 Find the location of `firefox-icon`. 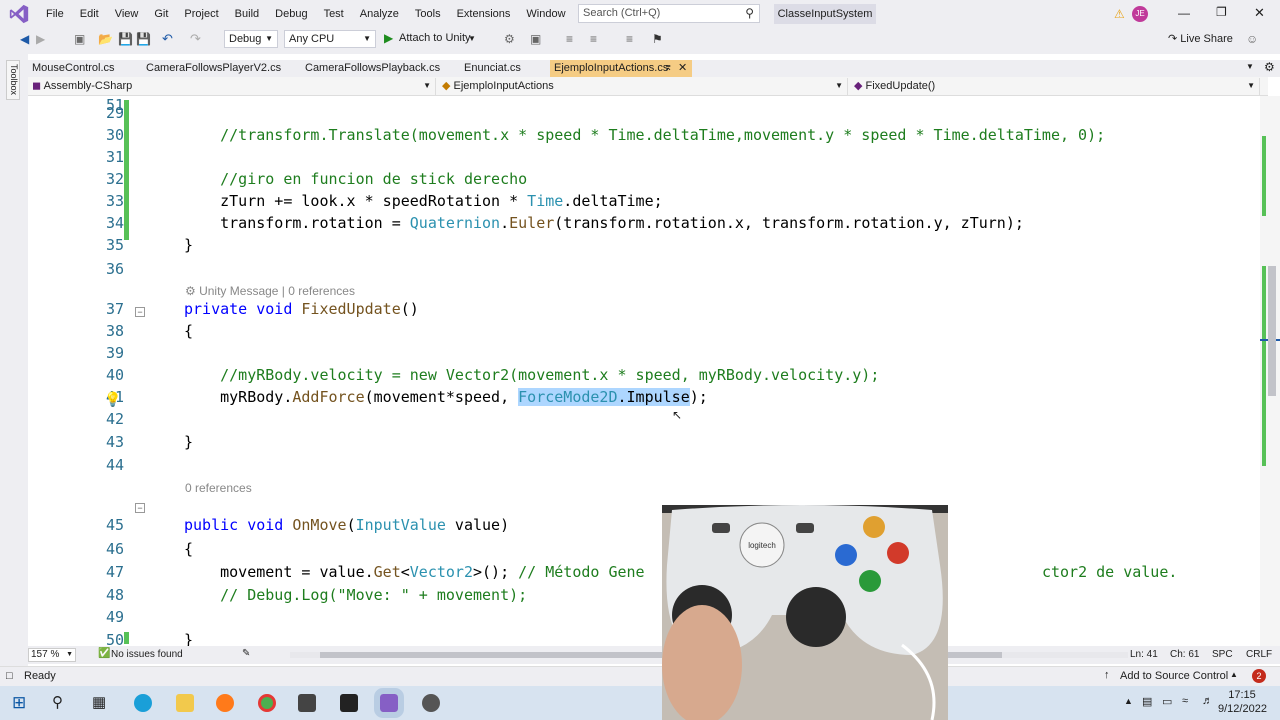

firefox-icon is located at coordinates (225, 703).